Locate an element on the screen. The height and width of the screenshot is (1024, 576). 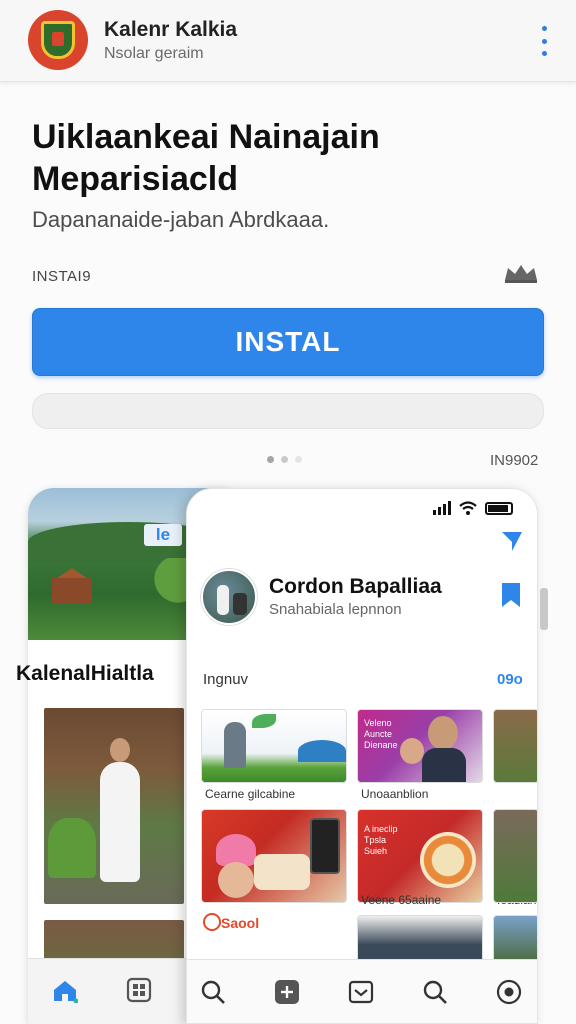
avatar is located at coordinates (229, 597).